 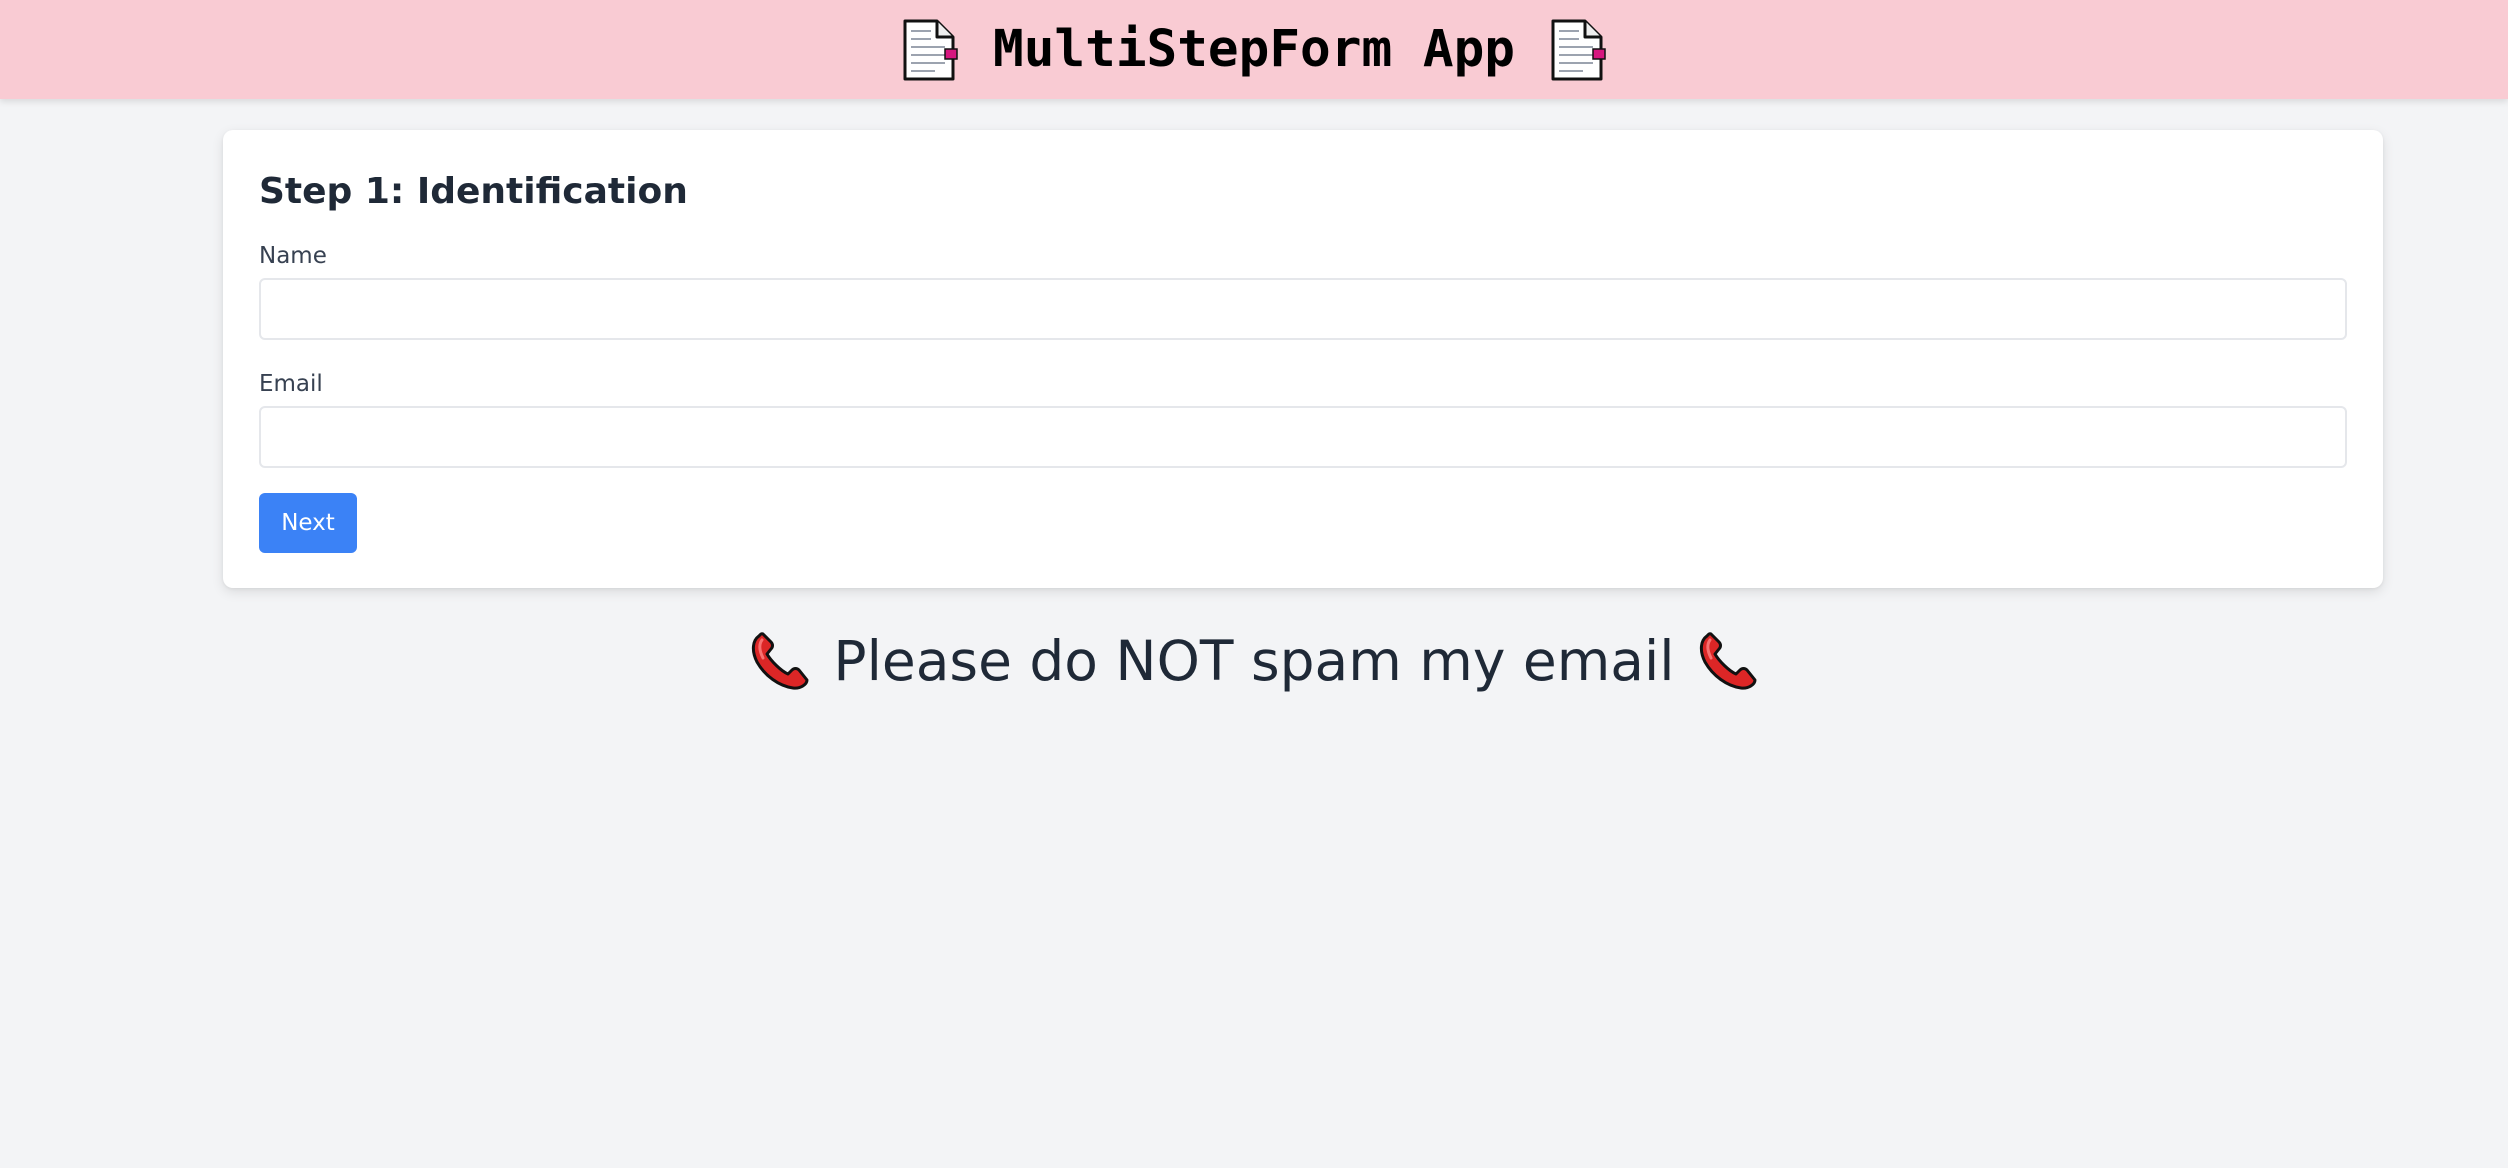 What do you see at coordinates (291, 384) in the screenshot?
I see `email-label: Email` at bounding box center [291, 384].